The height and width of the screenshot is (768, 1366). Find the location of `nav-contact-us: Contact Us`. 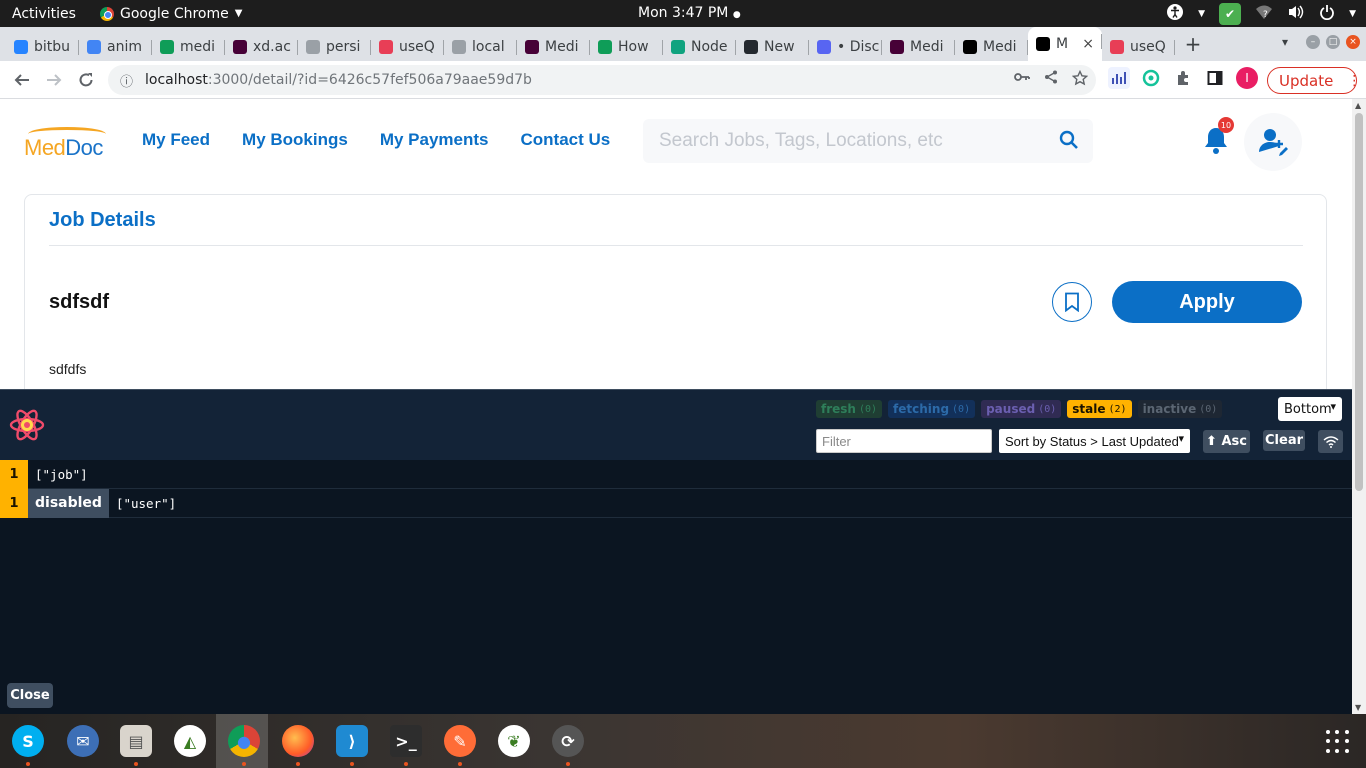

nav-contact-us: Contact Us is located at coordinates (566, 140).